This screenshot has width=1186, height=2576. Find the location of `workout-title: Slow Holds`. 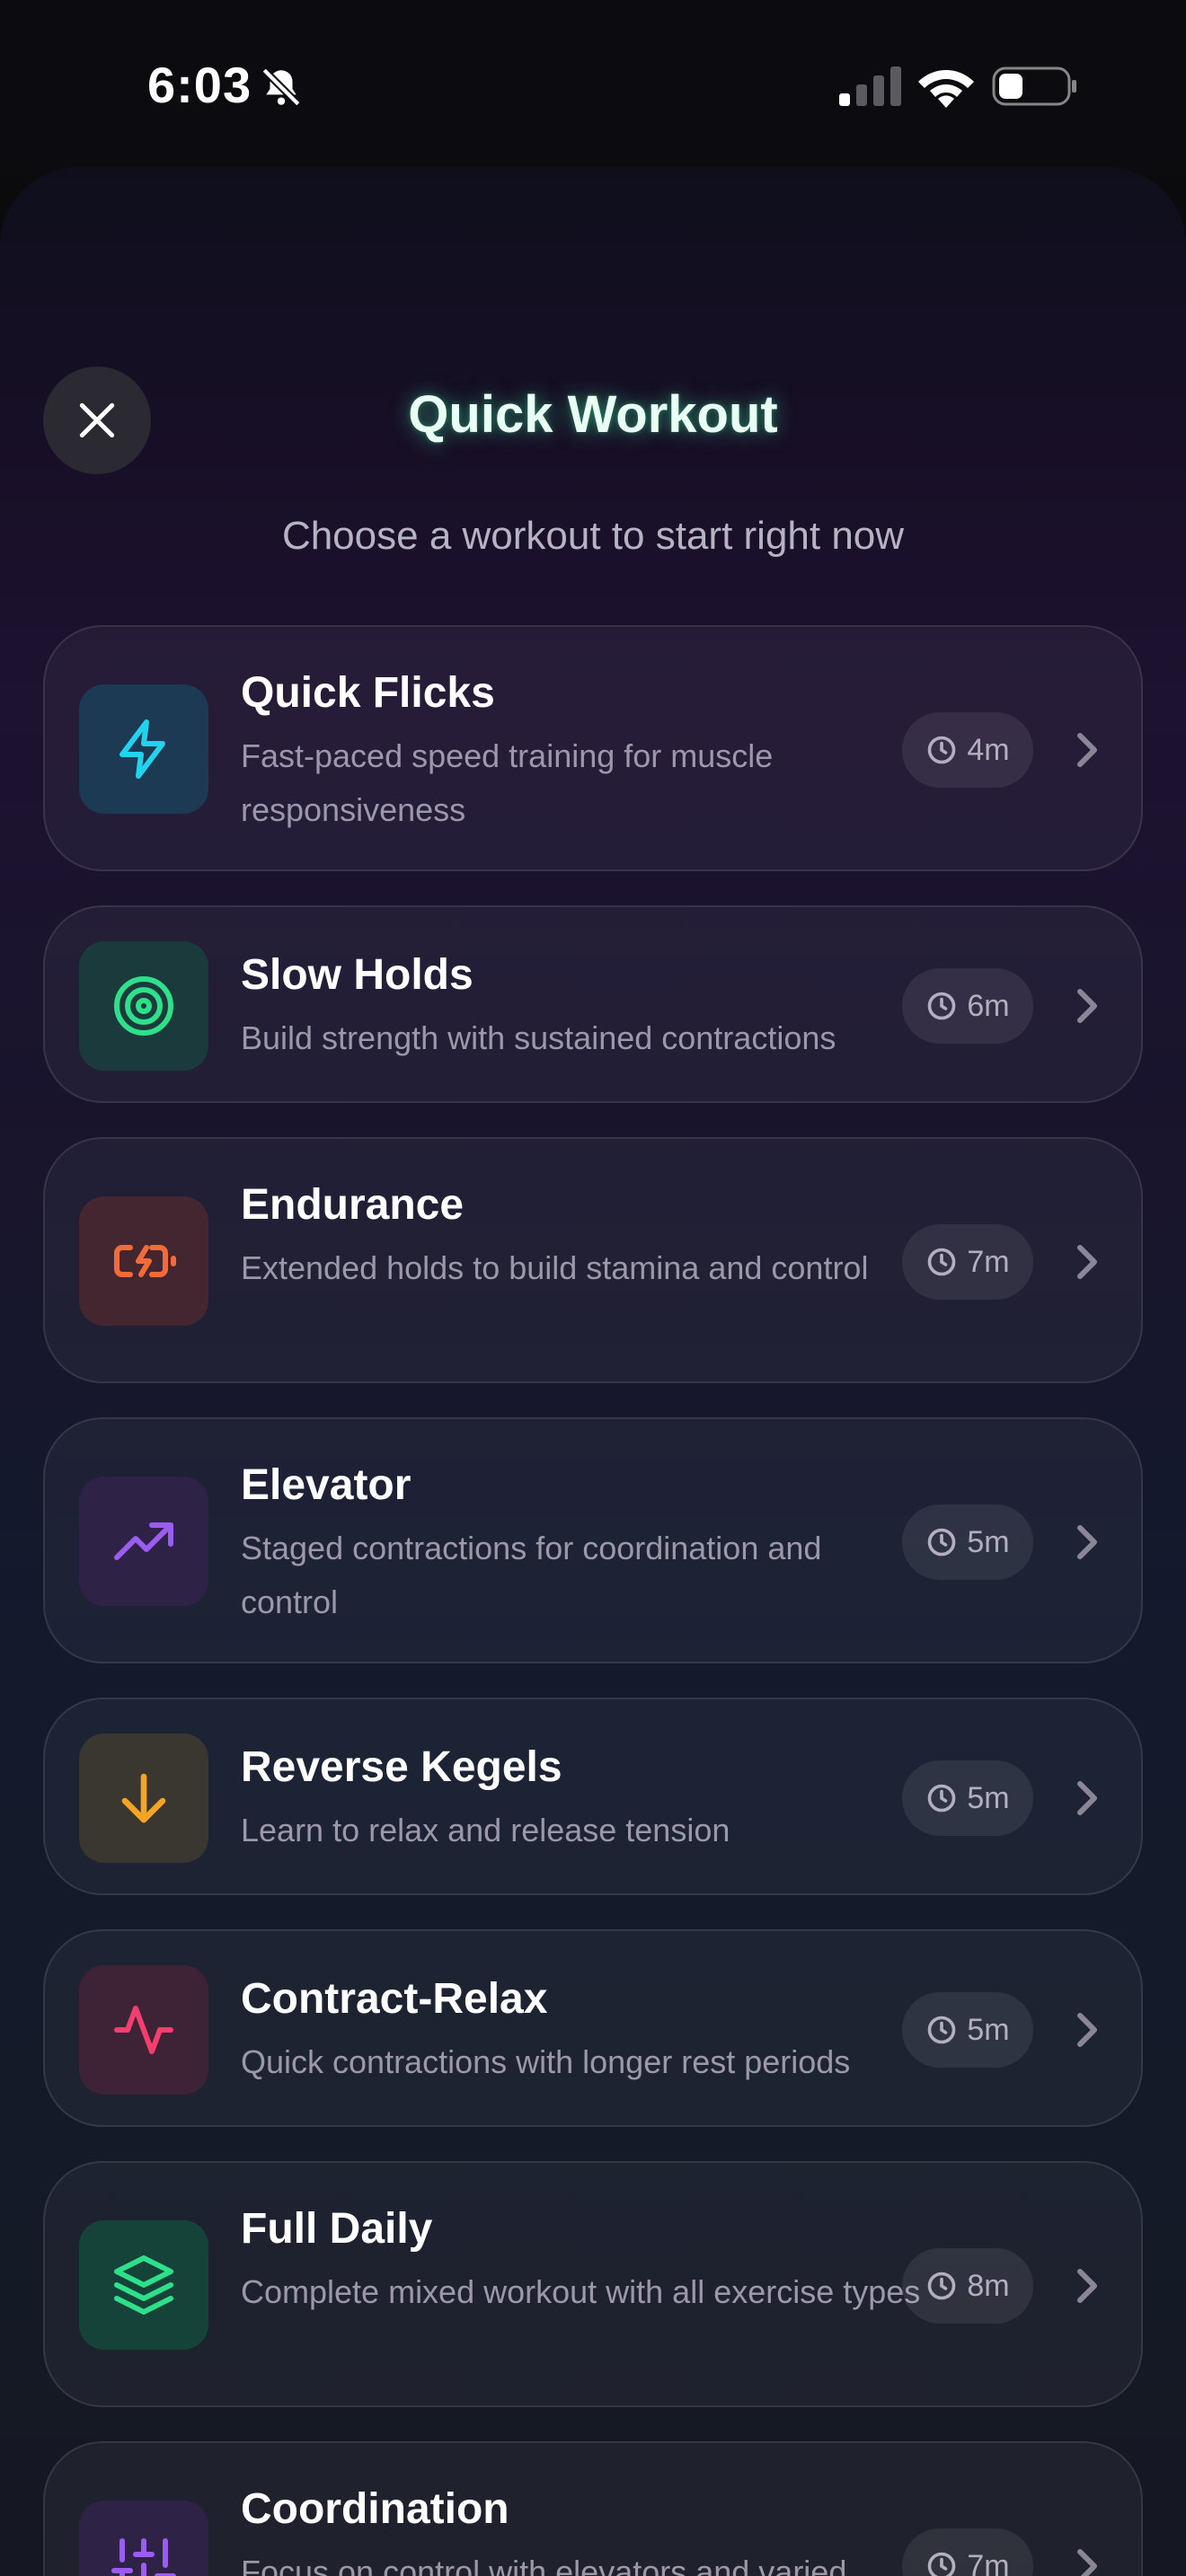

workout-title: Slow Holds is located at coordinates (357, 975).